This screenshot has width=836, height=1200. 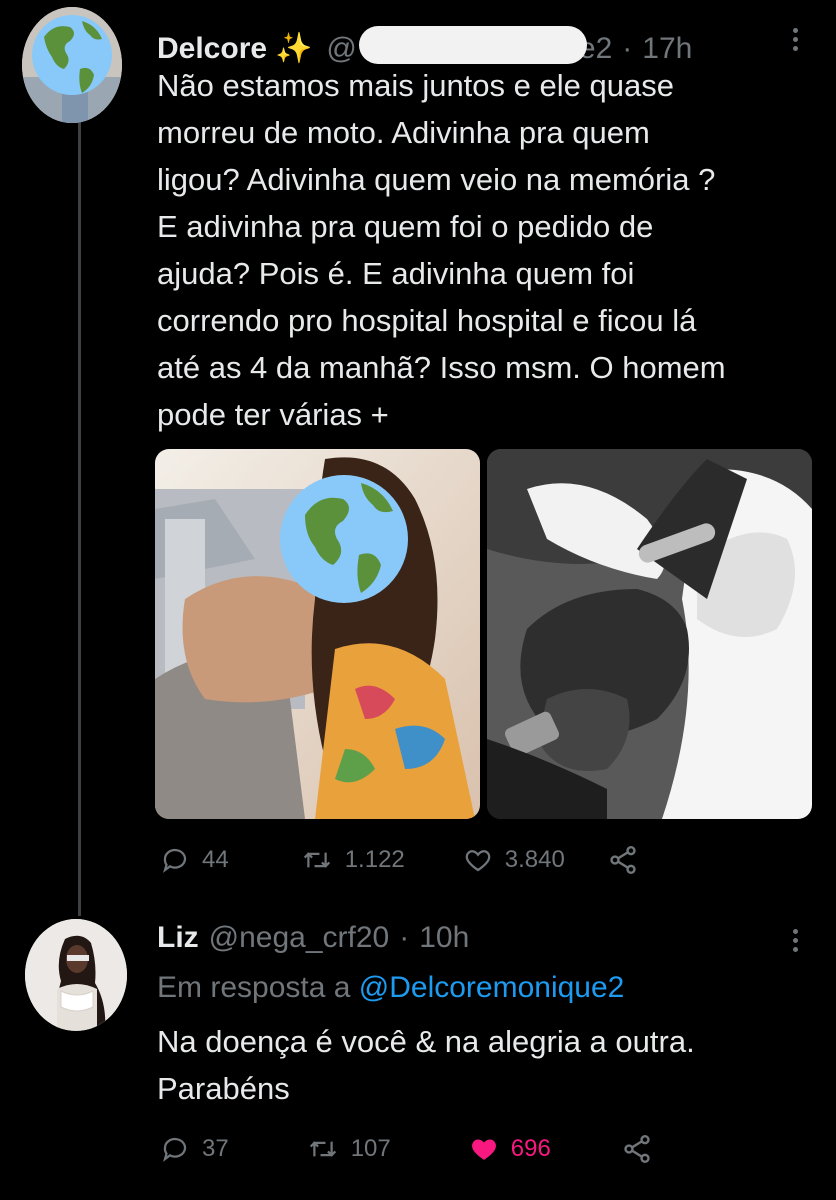 What do you see at coordinates (72, 55) in the screenshot?
I see `globe-avatar-icon` at bounding box center [72, 55].